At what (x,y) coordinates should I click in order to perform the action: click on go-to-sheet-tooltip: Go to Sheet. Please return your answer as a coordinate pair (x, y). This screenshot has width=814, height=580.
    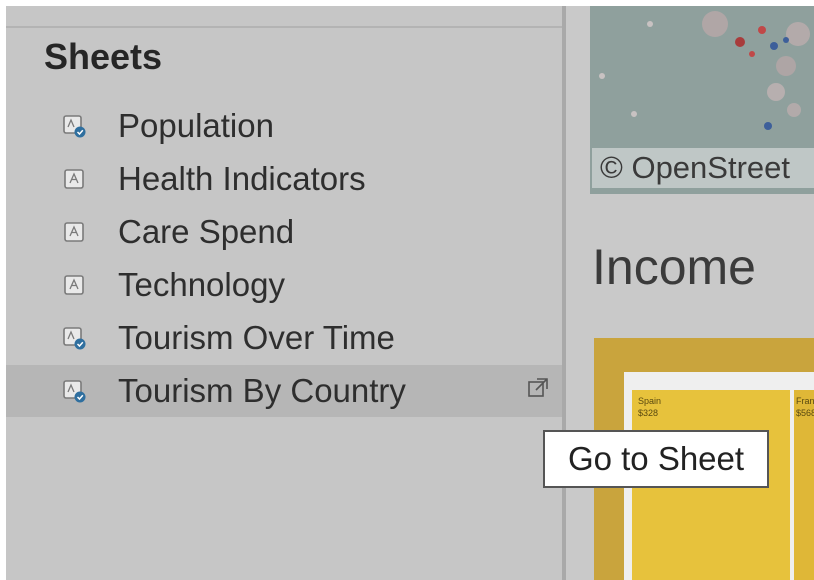
    Looking at the image, I should click on (656, 459).